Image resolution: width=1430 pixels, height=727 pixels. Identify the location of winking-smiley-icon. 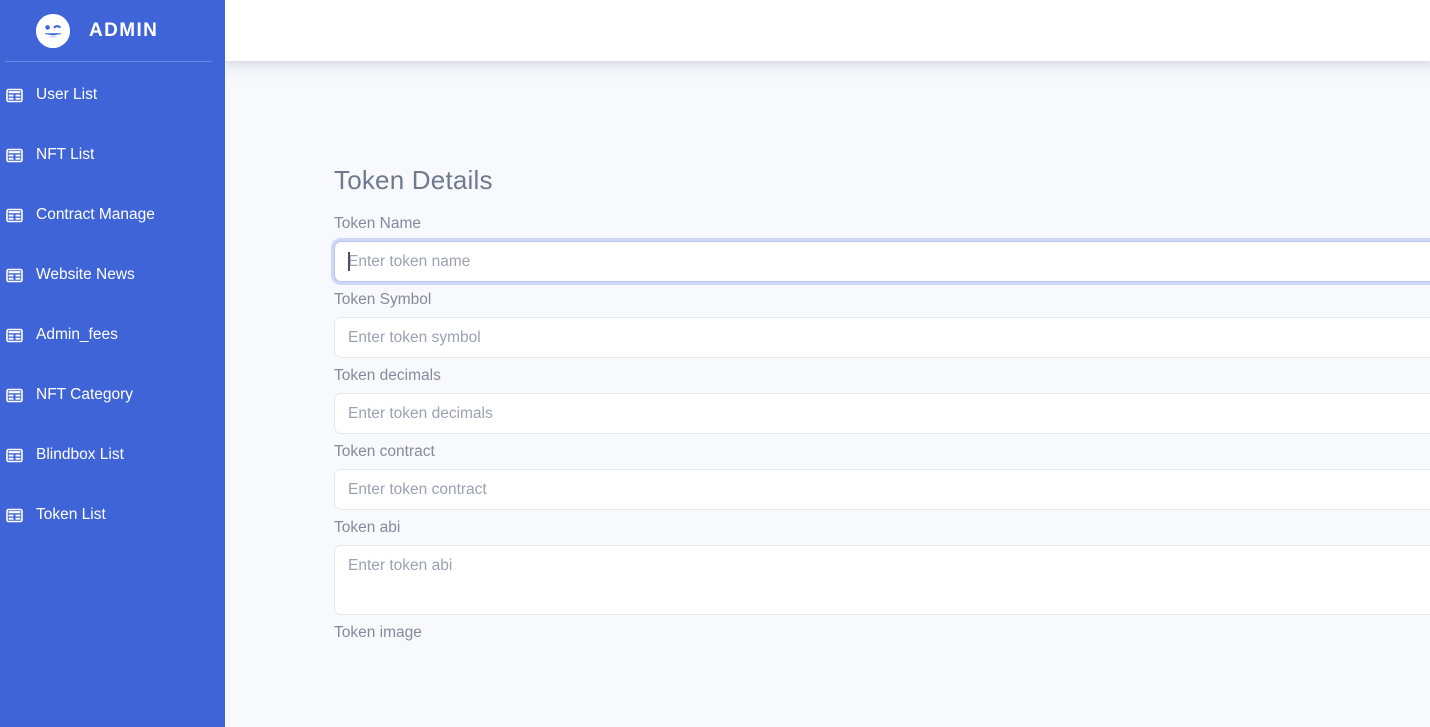
(53, 30).